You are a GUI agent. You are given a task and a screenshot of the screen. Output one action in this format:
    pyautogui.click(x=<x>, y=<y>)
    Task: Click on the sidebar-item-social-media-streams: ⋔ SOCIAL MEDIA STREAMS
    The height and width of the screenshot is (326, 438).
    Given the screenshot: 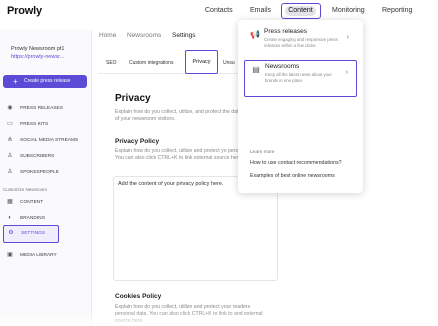 What is the action you would take?
    pyautogui.click(x=45, y=140)
    